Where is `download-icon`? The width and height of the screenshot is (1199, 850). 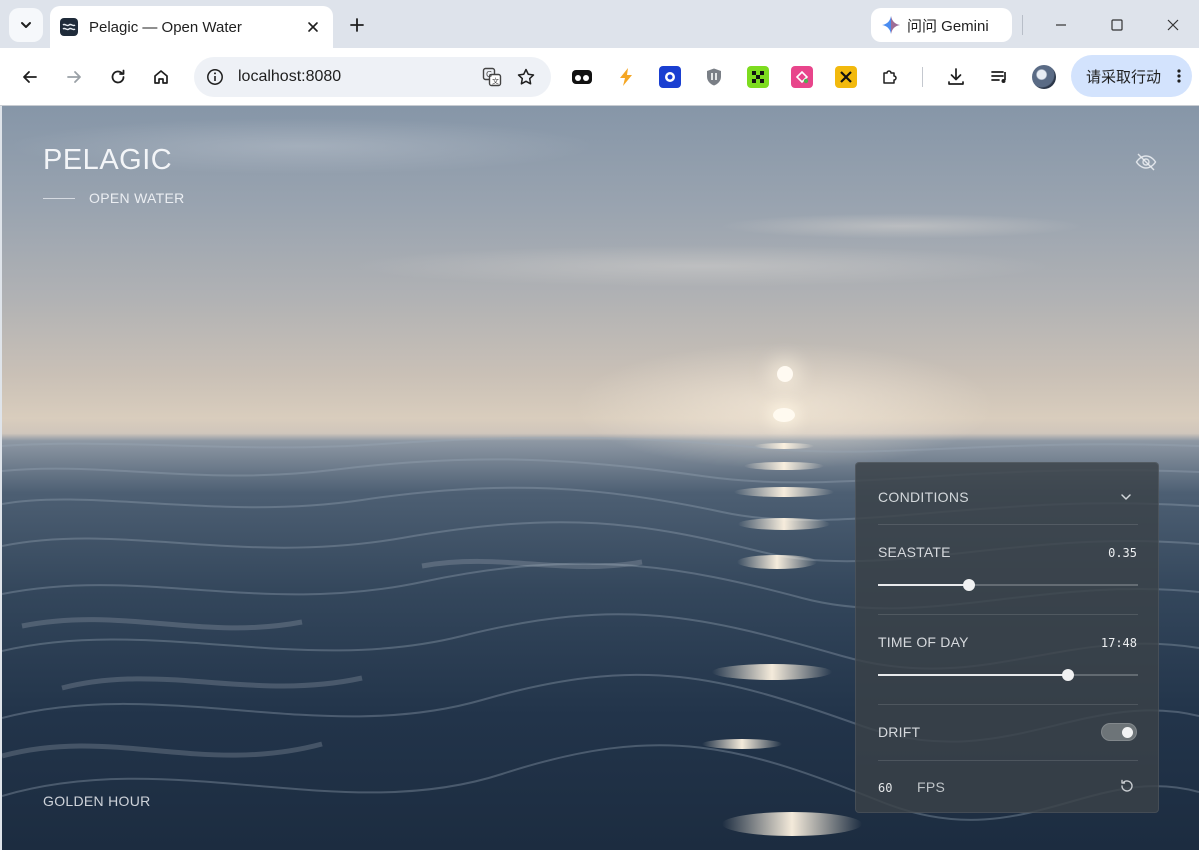
download-icon is located at coordinates (956, 77).